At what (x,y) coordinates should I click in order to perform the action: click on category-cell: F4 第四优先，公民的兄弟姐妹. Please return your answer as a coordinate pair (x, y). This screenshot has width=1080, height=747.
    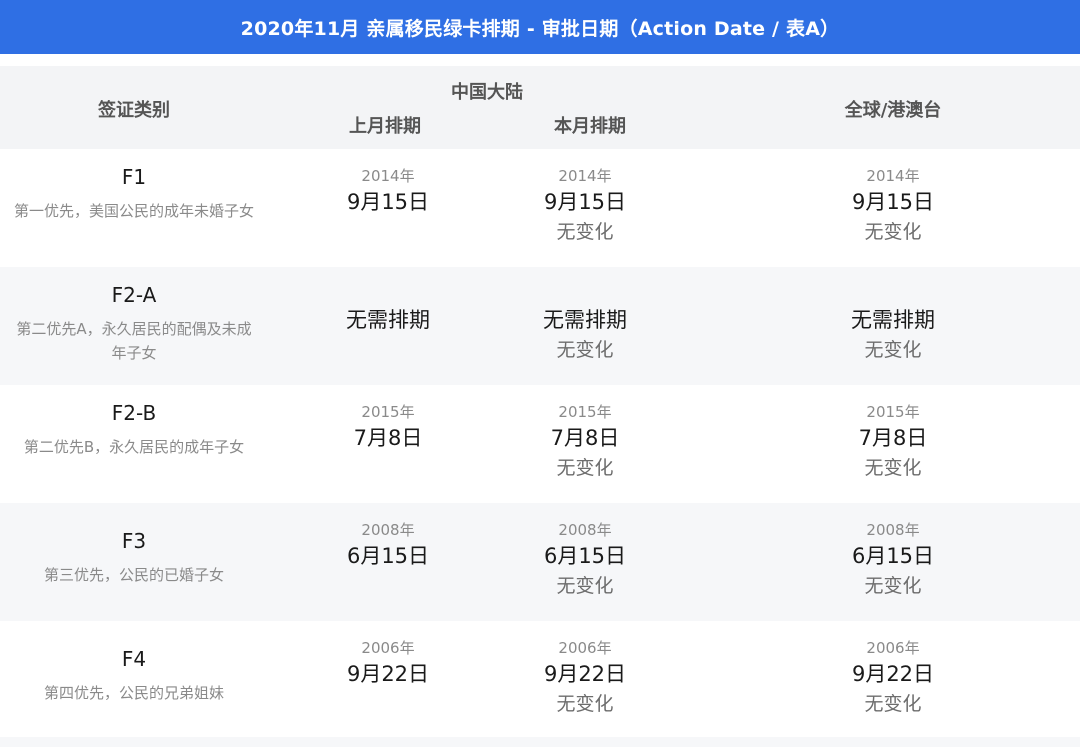
    Looking at the image, I should click on (135, 680).